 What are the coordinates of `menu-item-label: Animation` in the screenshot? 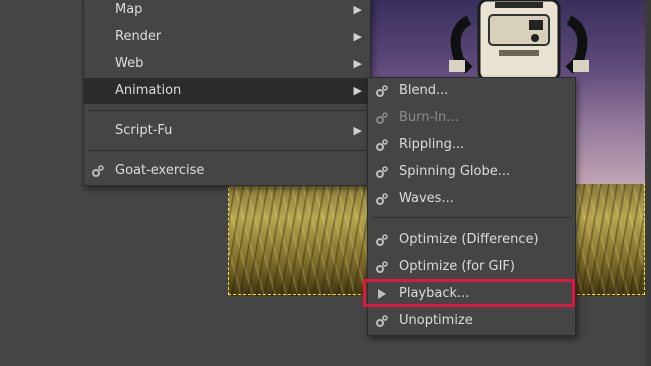 It's located at (148, 90).